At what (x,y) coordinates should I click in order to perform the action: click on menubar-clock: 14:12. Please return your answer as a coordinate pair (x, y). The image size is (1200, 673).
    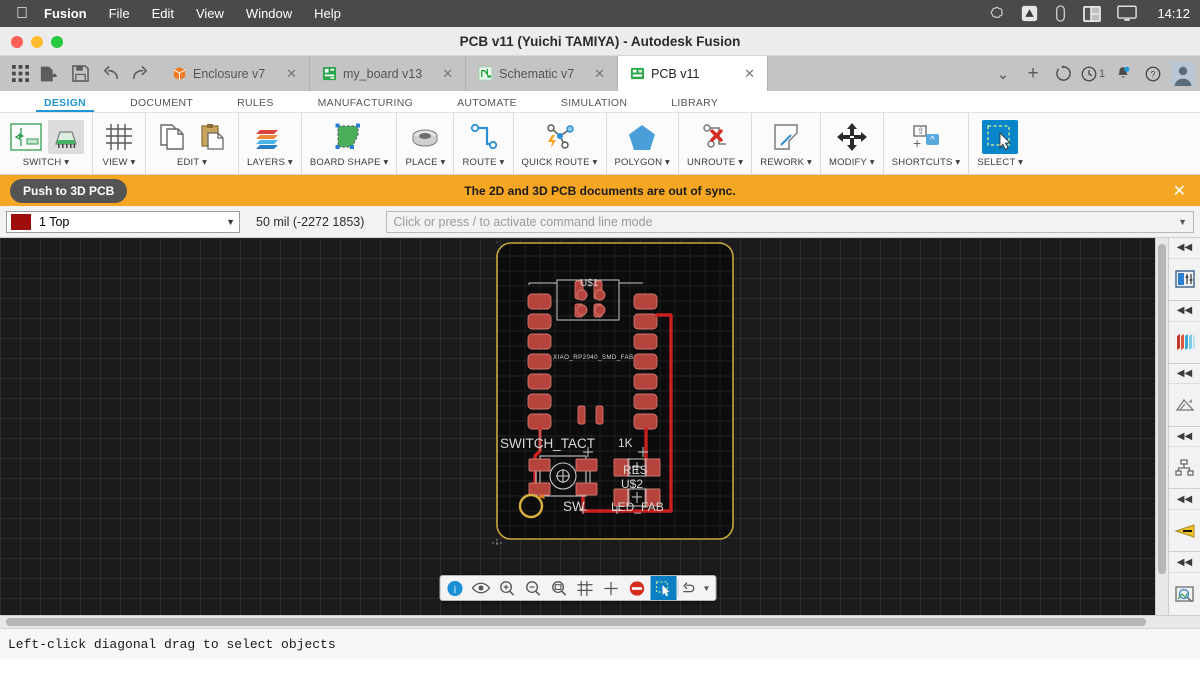
    Looking at the image, I should click on (1173, 13).